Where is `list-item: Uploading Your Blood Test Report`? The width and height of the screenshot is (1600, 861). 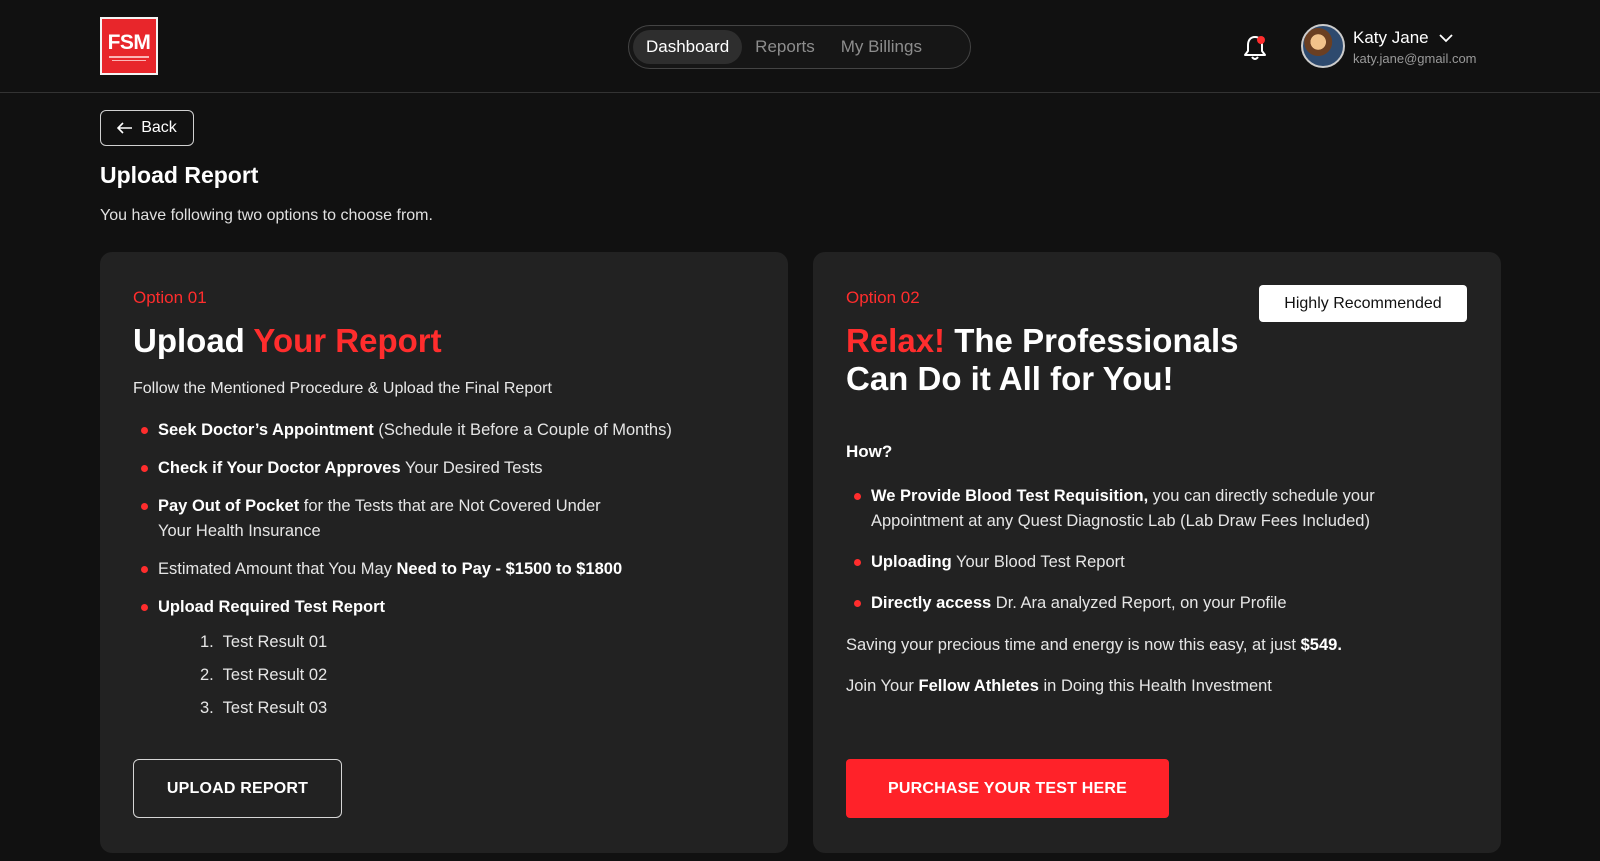 list-item: Uploading Your Blood Test Report is located at coordinates (1156, 562).